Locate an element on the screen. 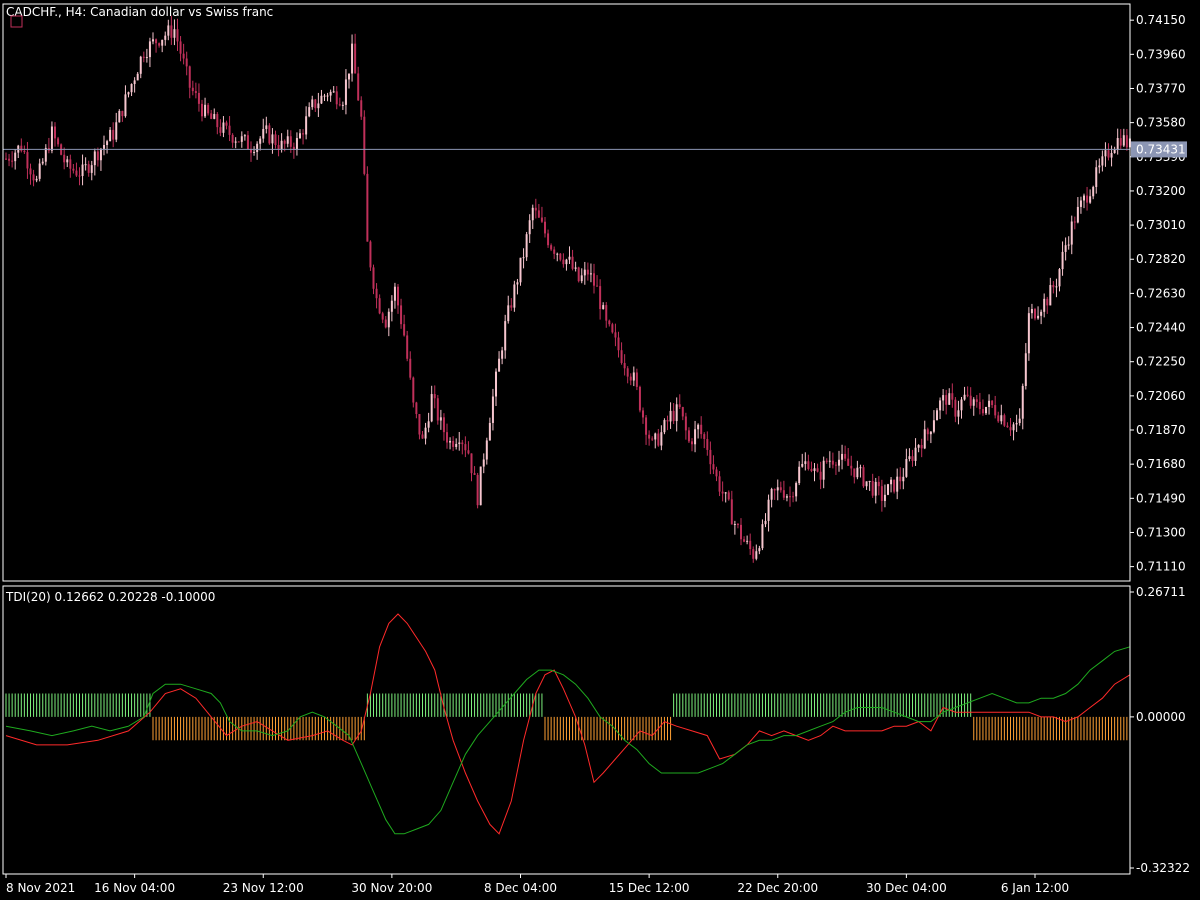  current-price-label: 0.73431 is located at coordinates (1161, 149).